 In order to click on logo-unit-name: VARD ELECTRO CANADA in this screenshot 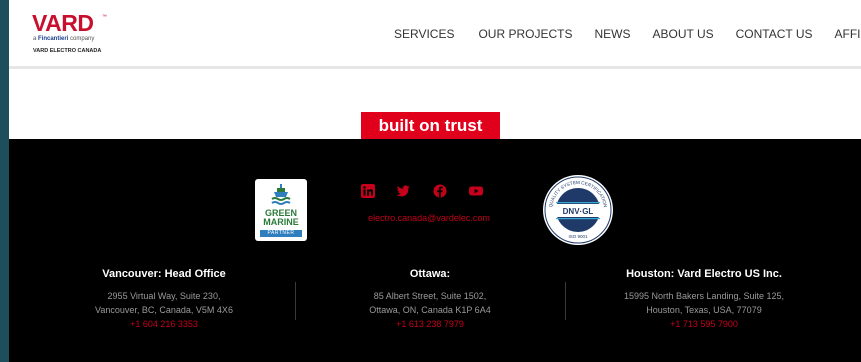, I will do `click(67, 51)`.